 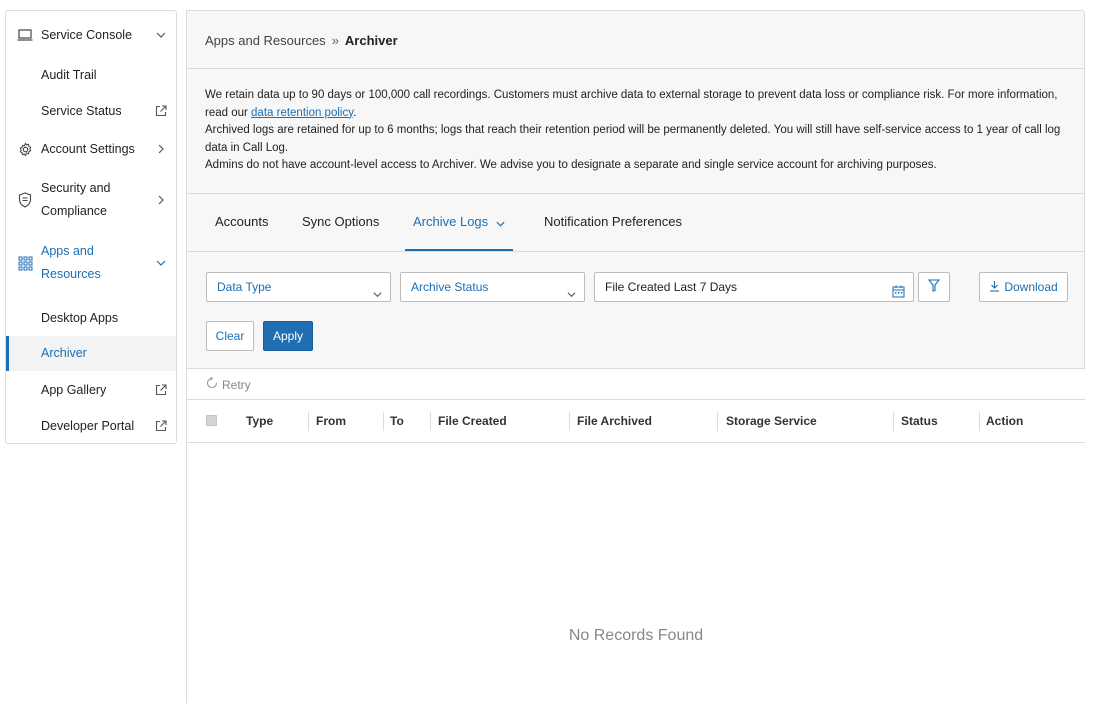 I want to click on filter-icon, so click(x=934, y=287).